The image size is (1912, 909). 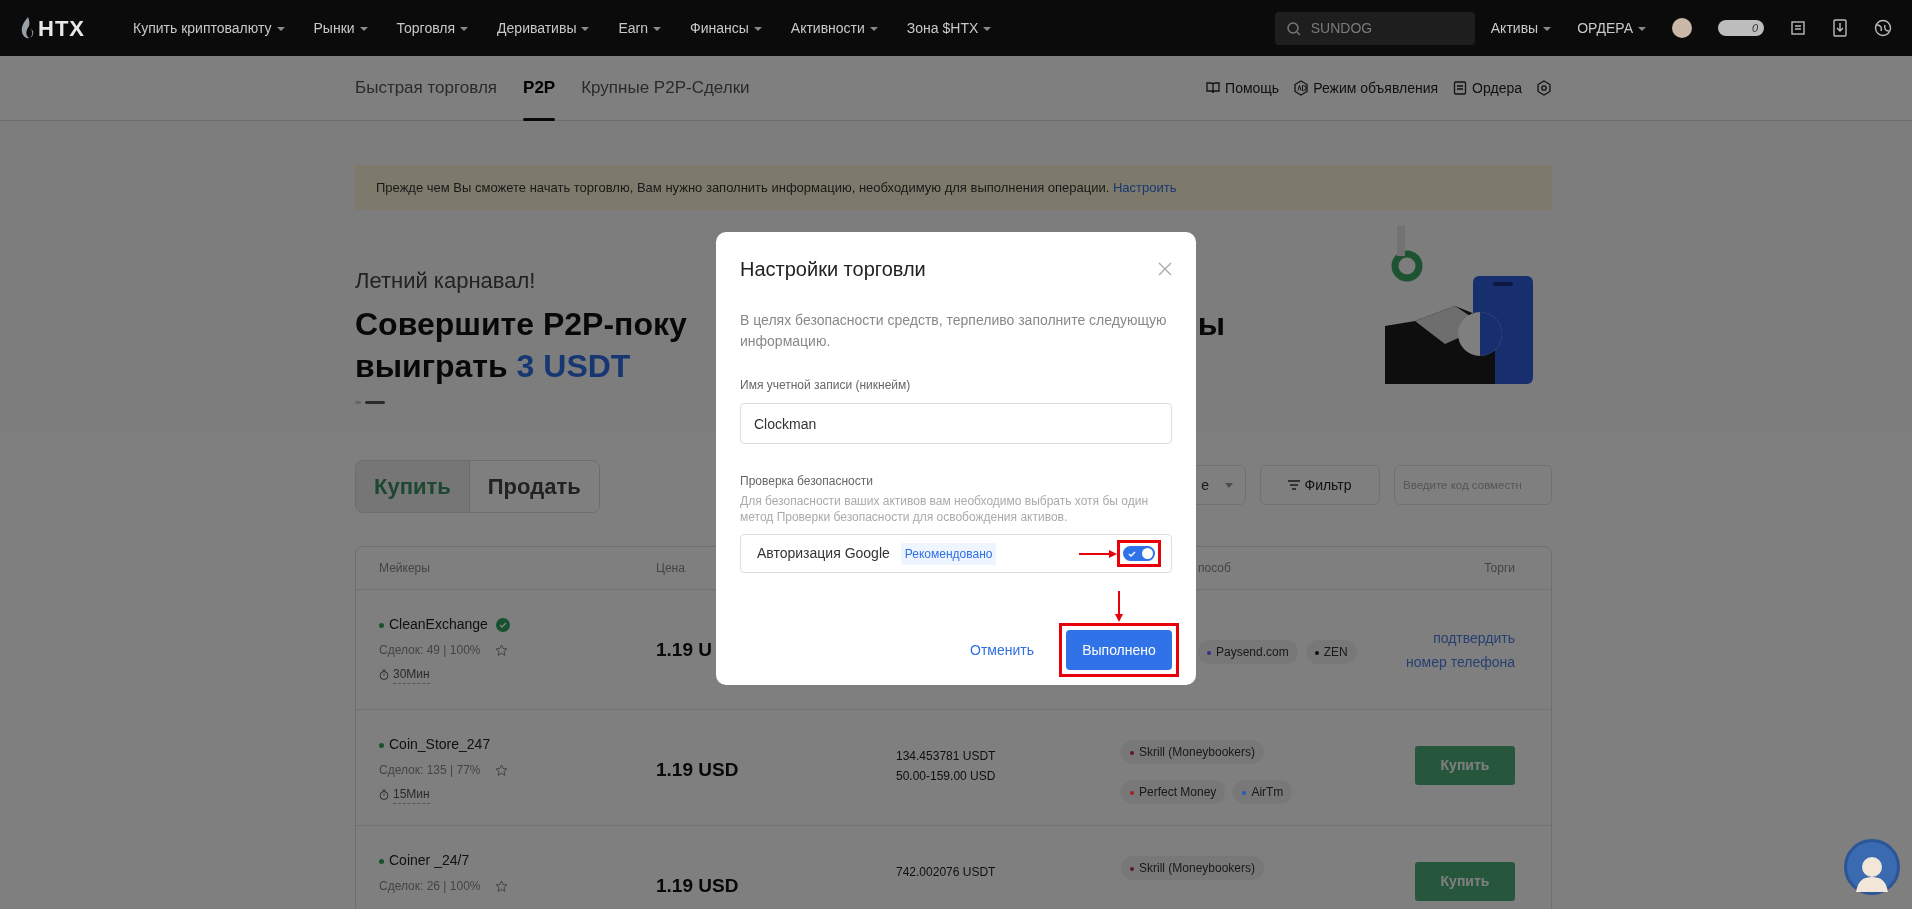 I want to click on trade-side-tab: Продать, so click(x=533, y=486).